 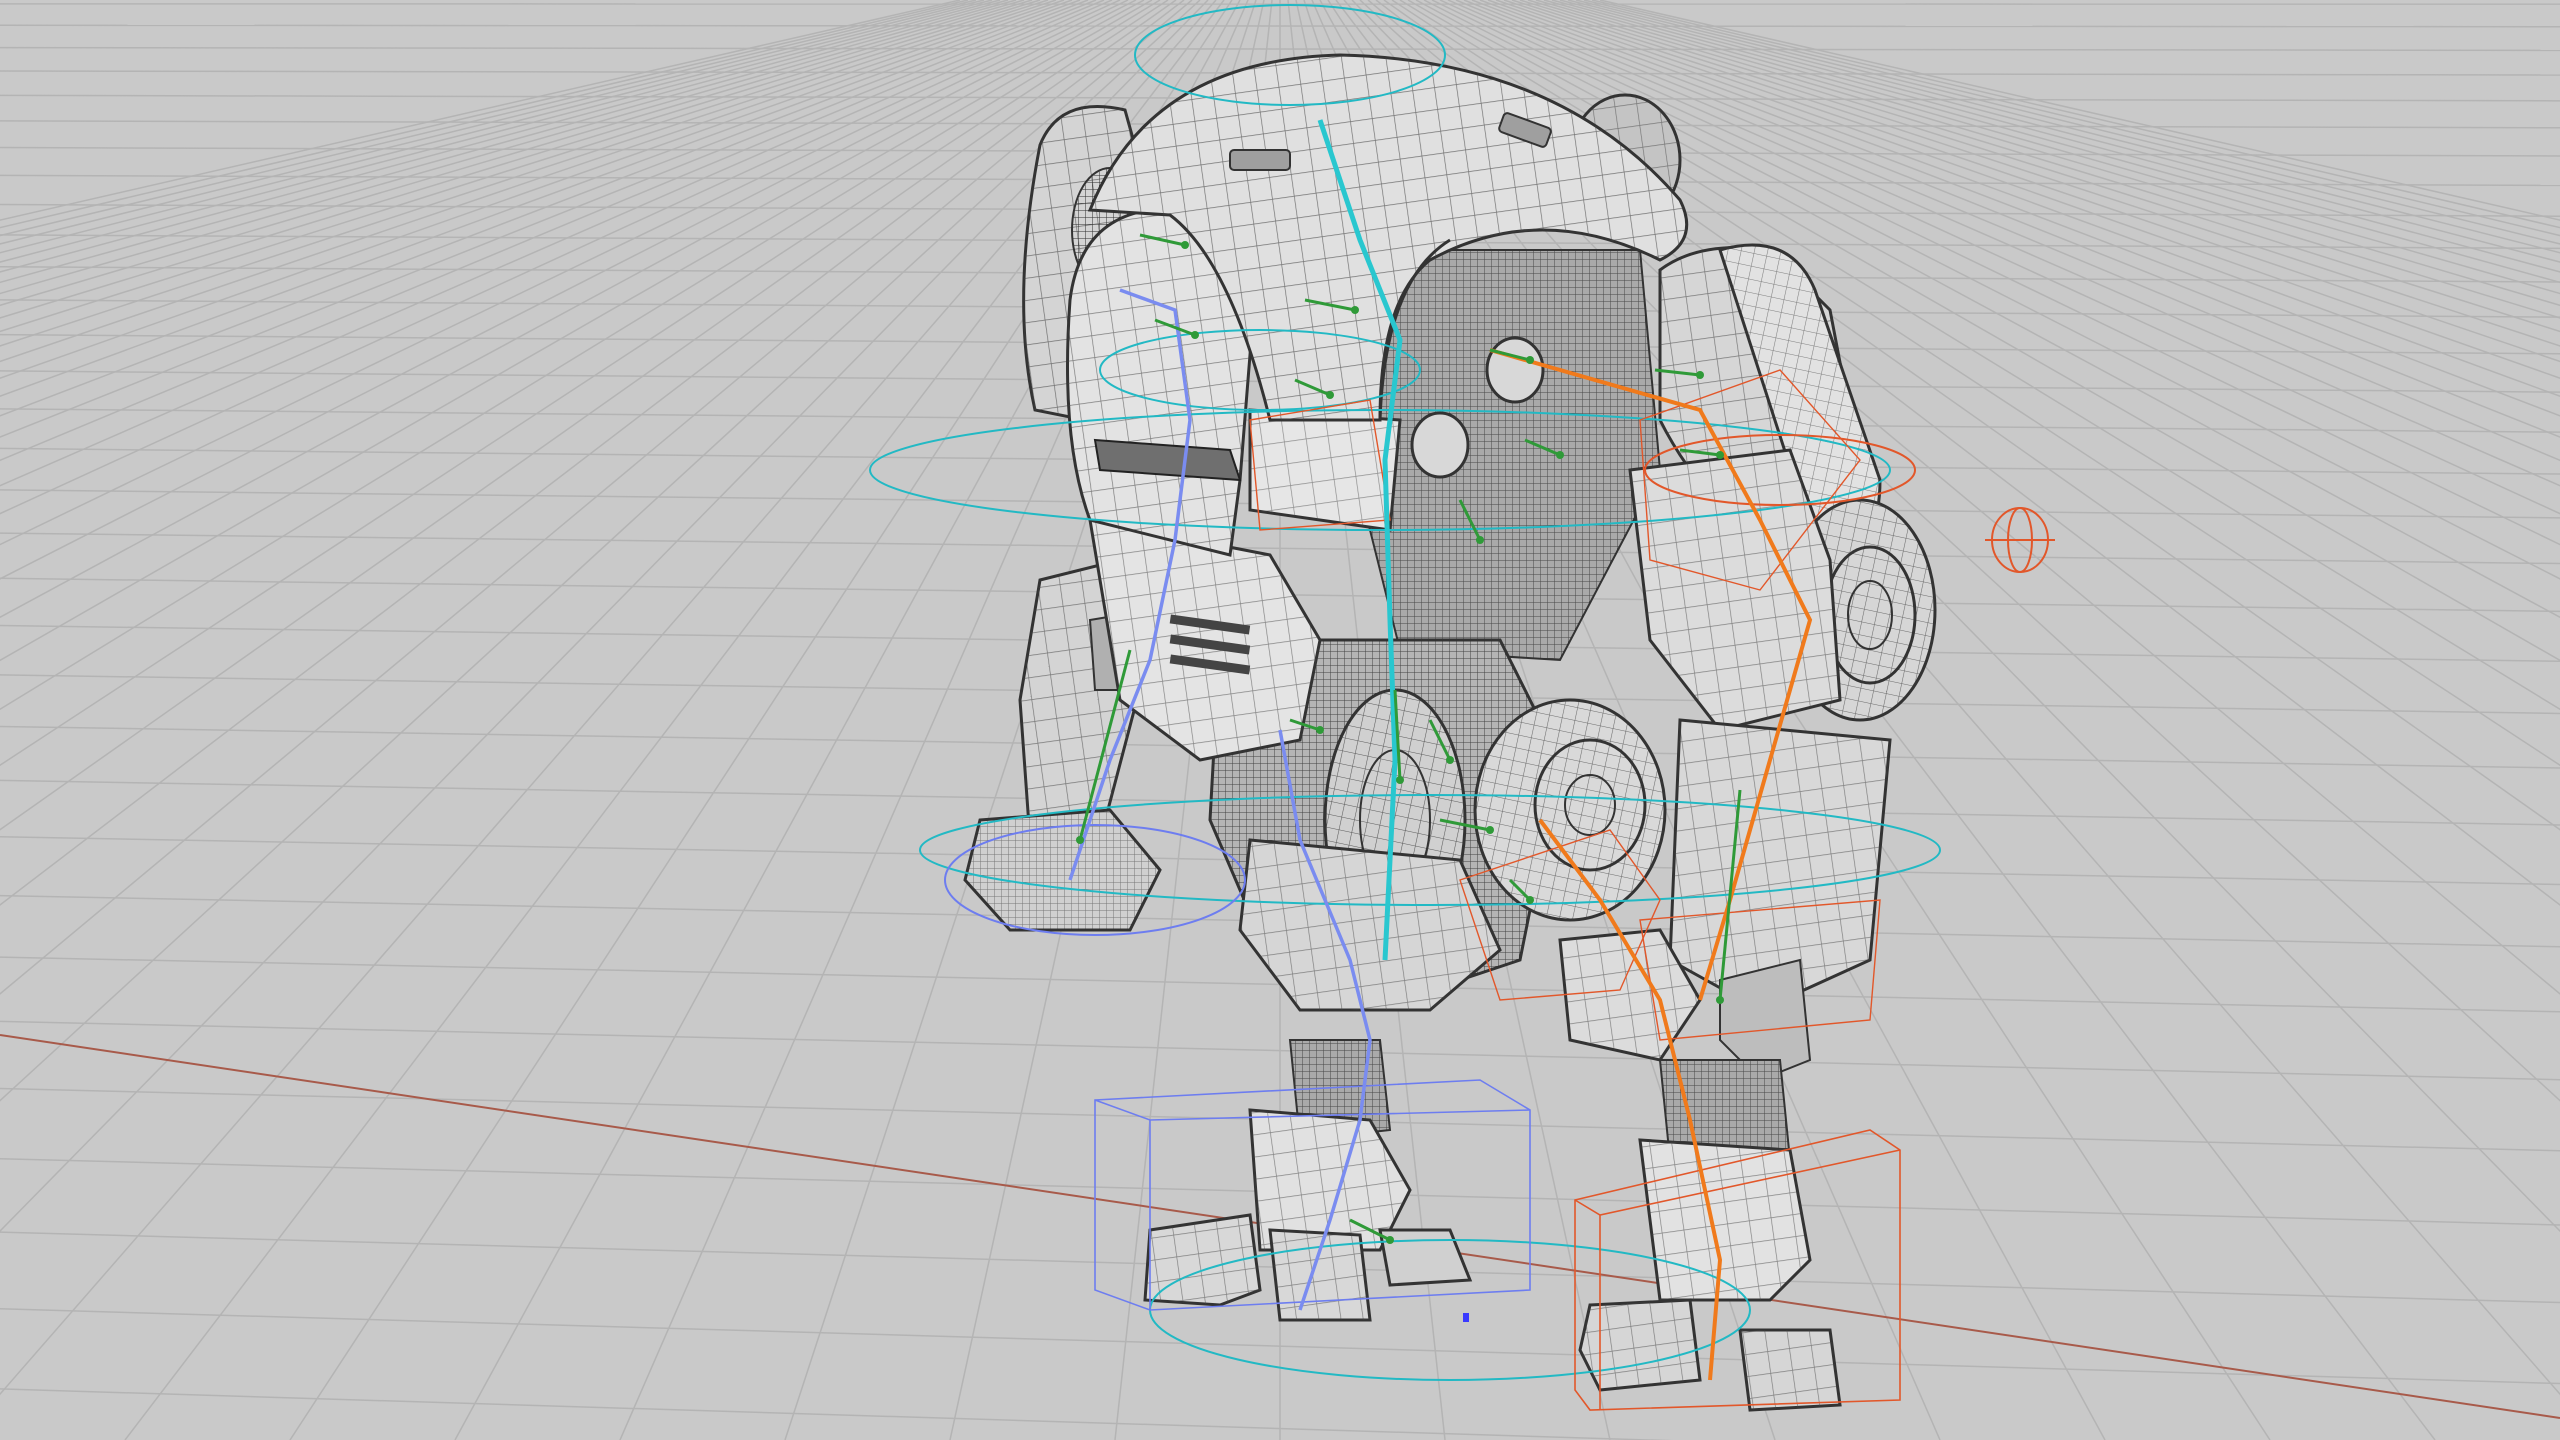 I want to click on origin-marker, so click(x=1466, y=1317).